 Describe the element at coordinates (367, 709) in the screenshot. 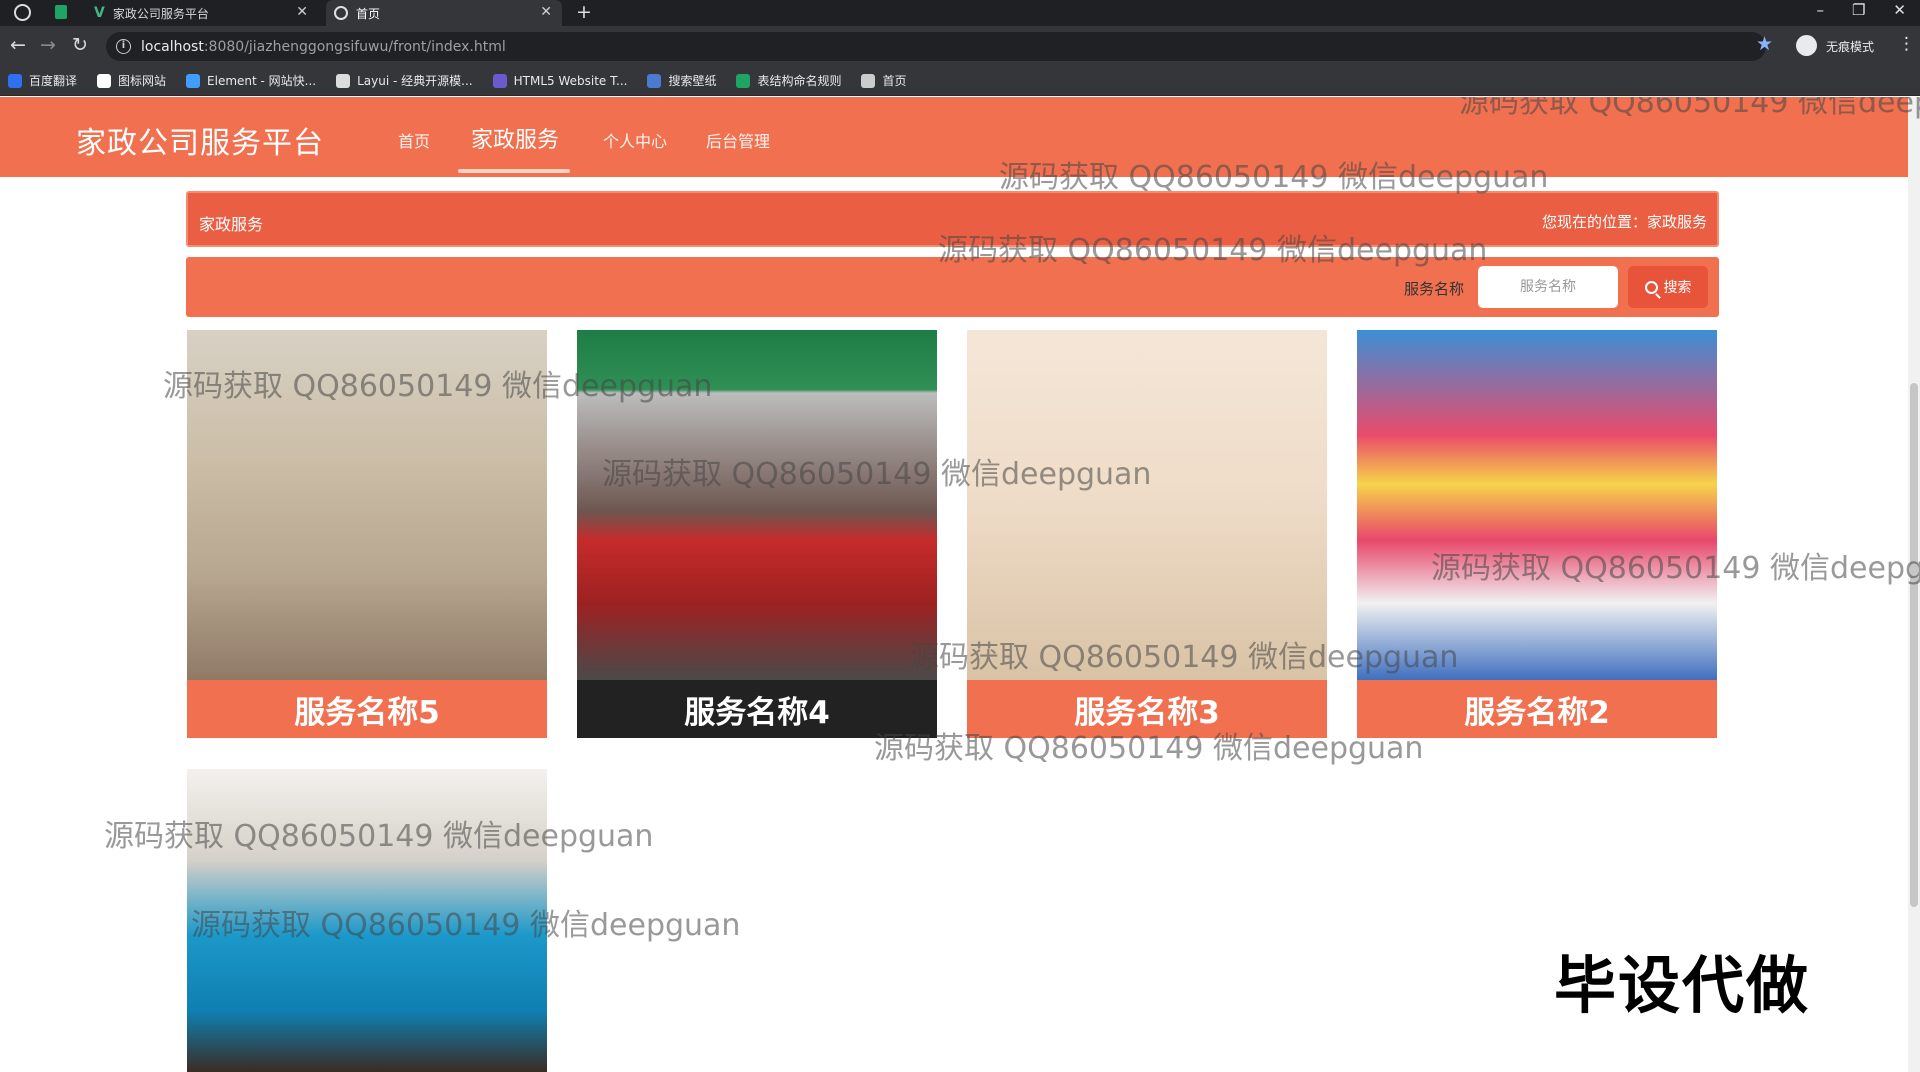

I see `service-name: 服务名称5` at that location.